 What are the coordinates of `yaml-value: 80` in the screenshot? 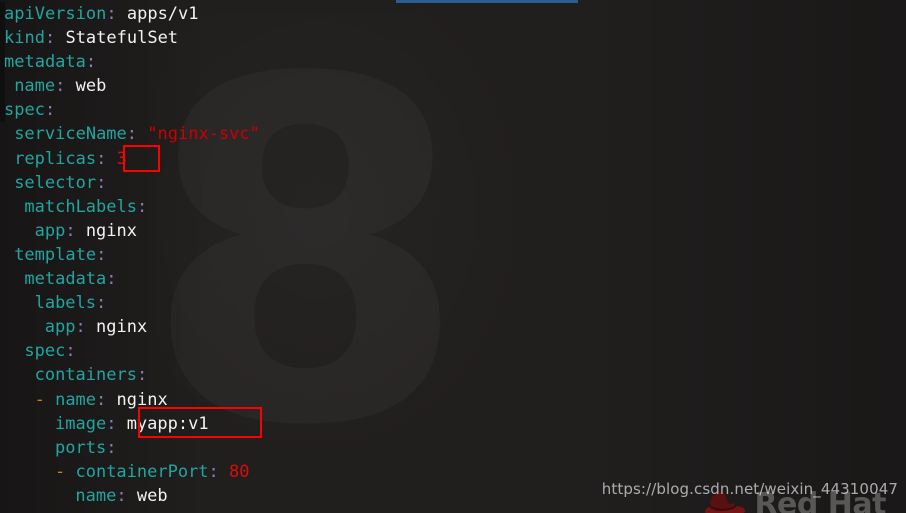 It's located at (239, 471).